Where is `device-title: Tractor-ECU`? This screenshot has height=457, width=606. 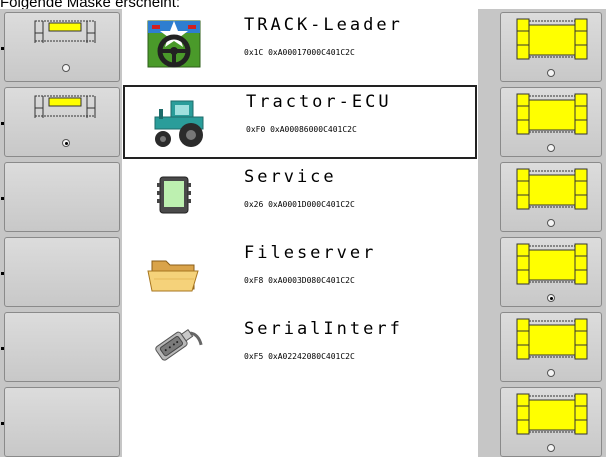
device-title: Tractor-ECU is located at coordinates (319, 102).